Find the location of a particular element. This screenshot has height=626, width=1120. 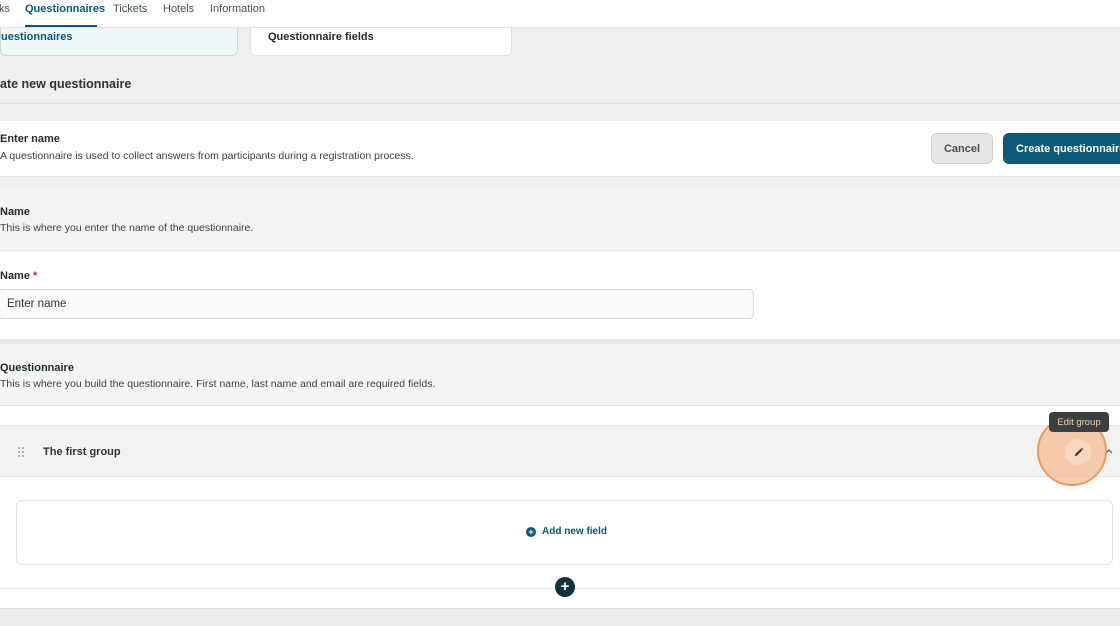

edit-group-button is located at coordinates (1078, 452).